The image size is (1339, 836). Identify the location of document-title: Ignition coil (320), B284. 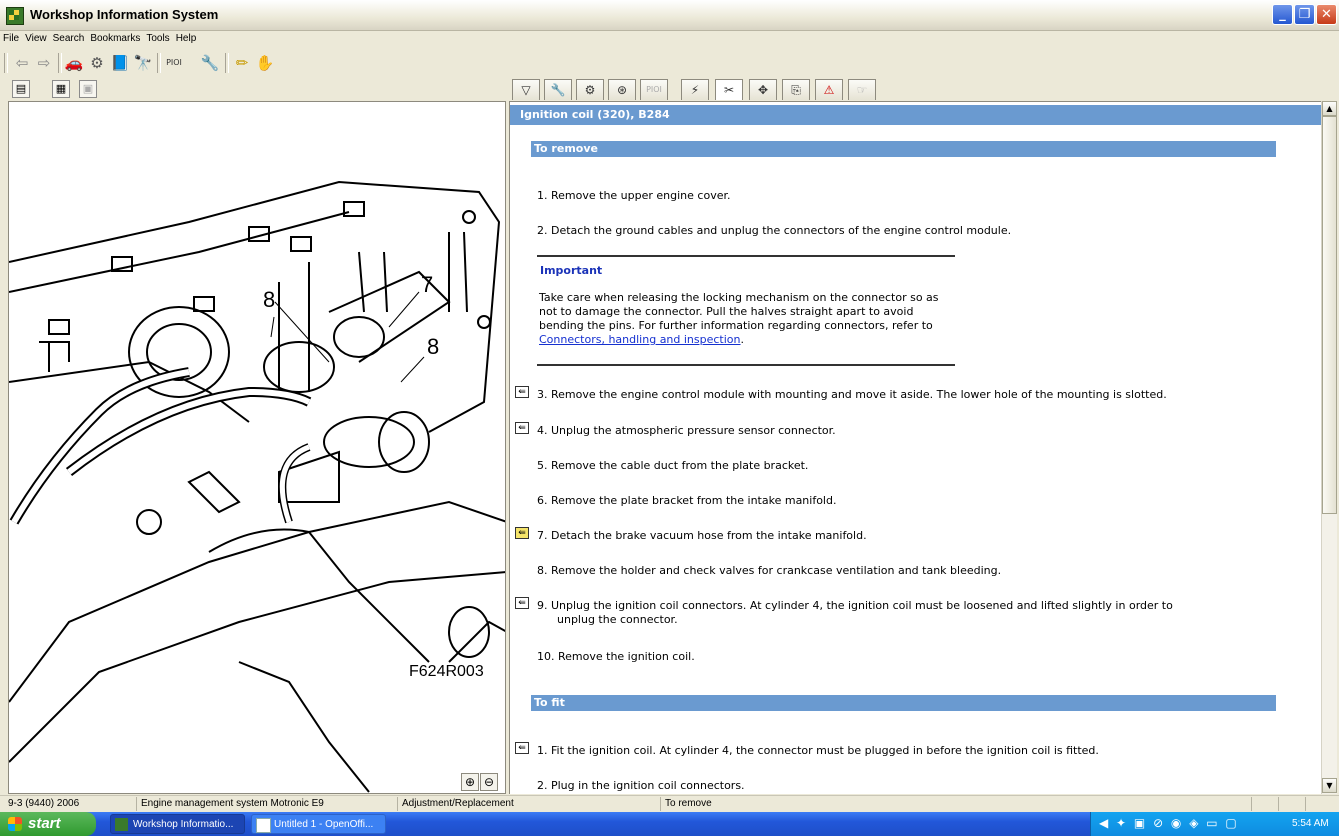
(915, 115).